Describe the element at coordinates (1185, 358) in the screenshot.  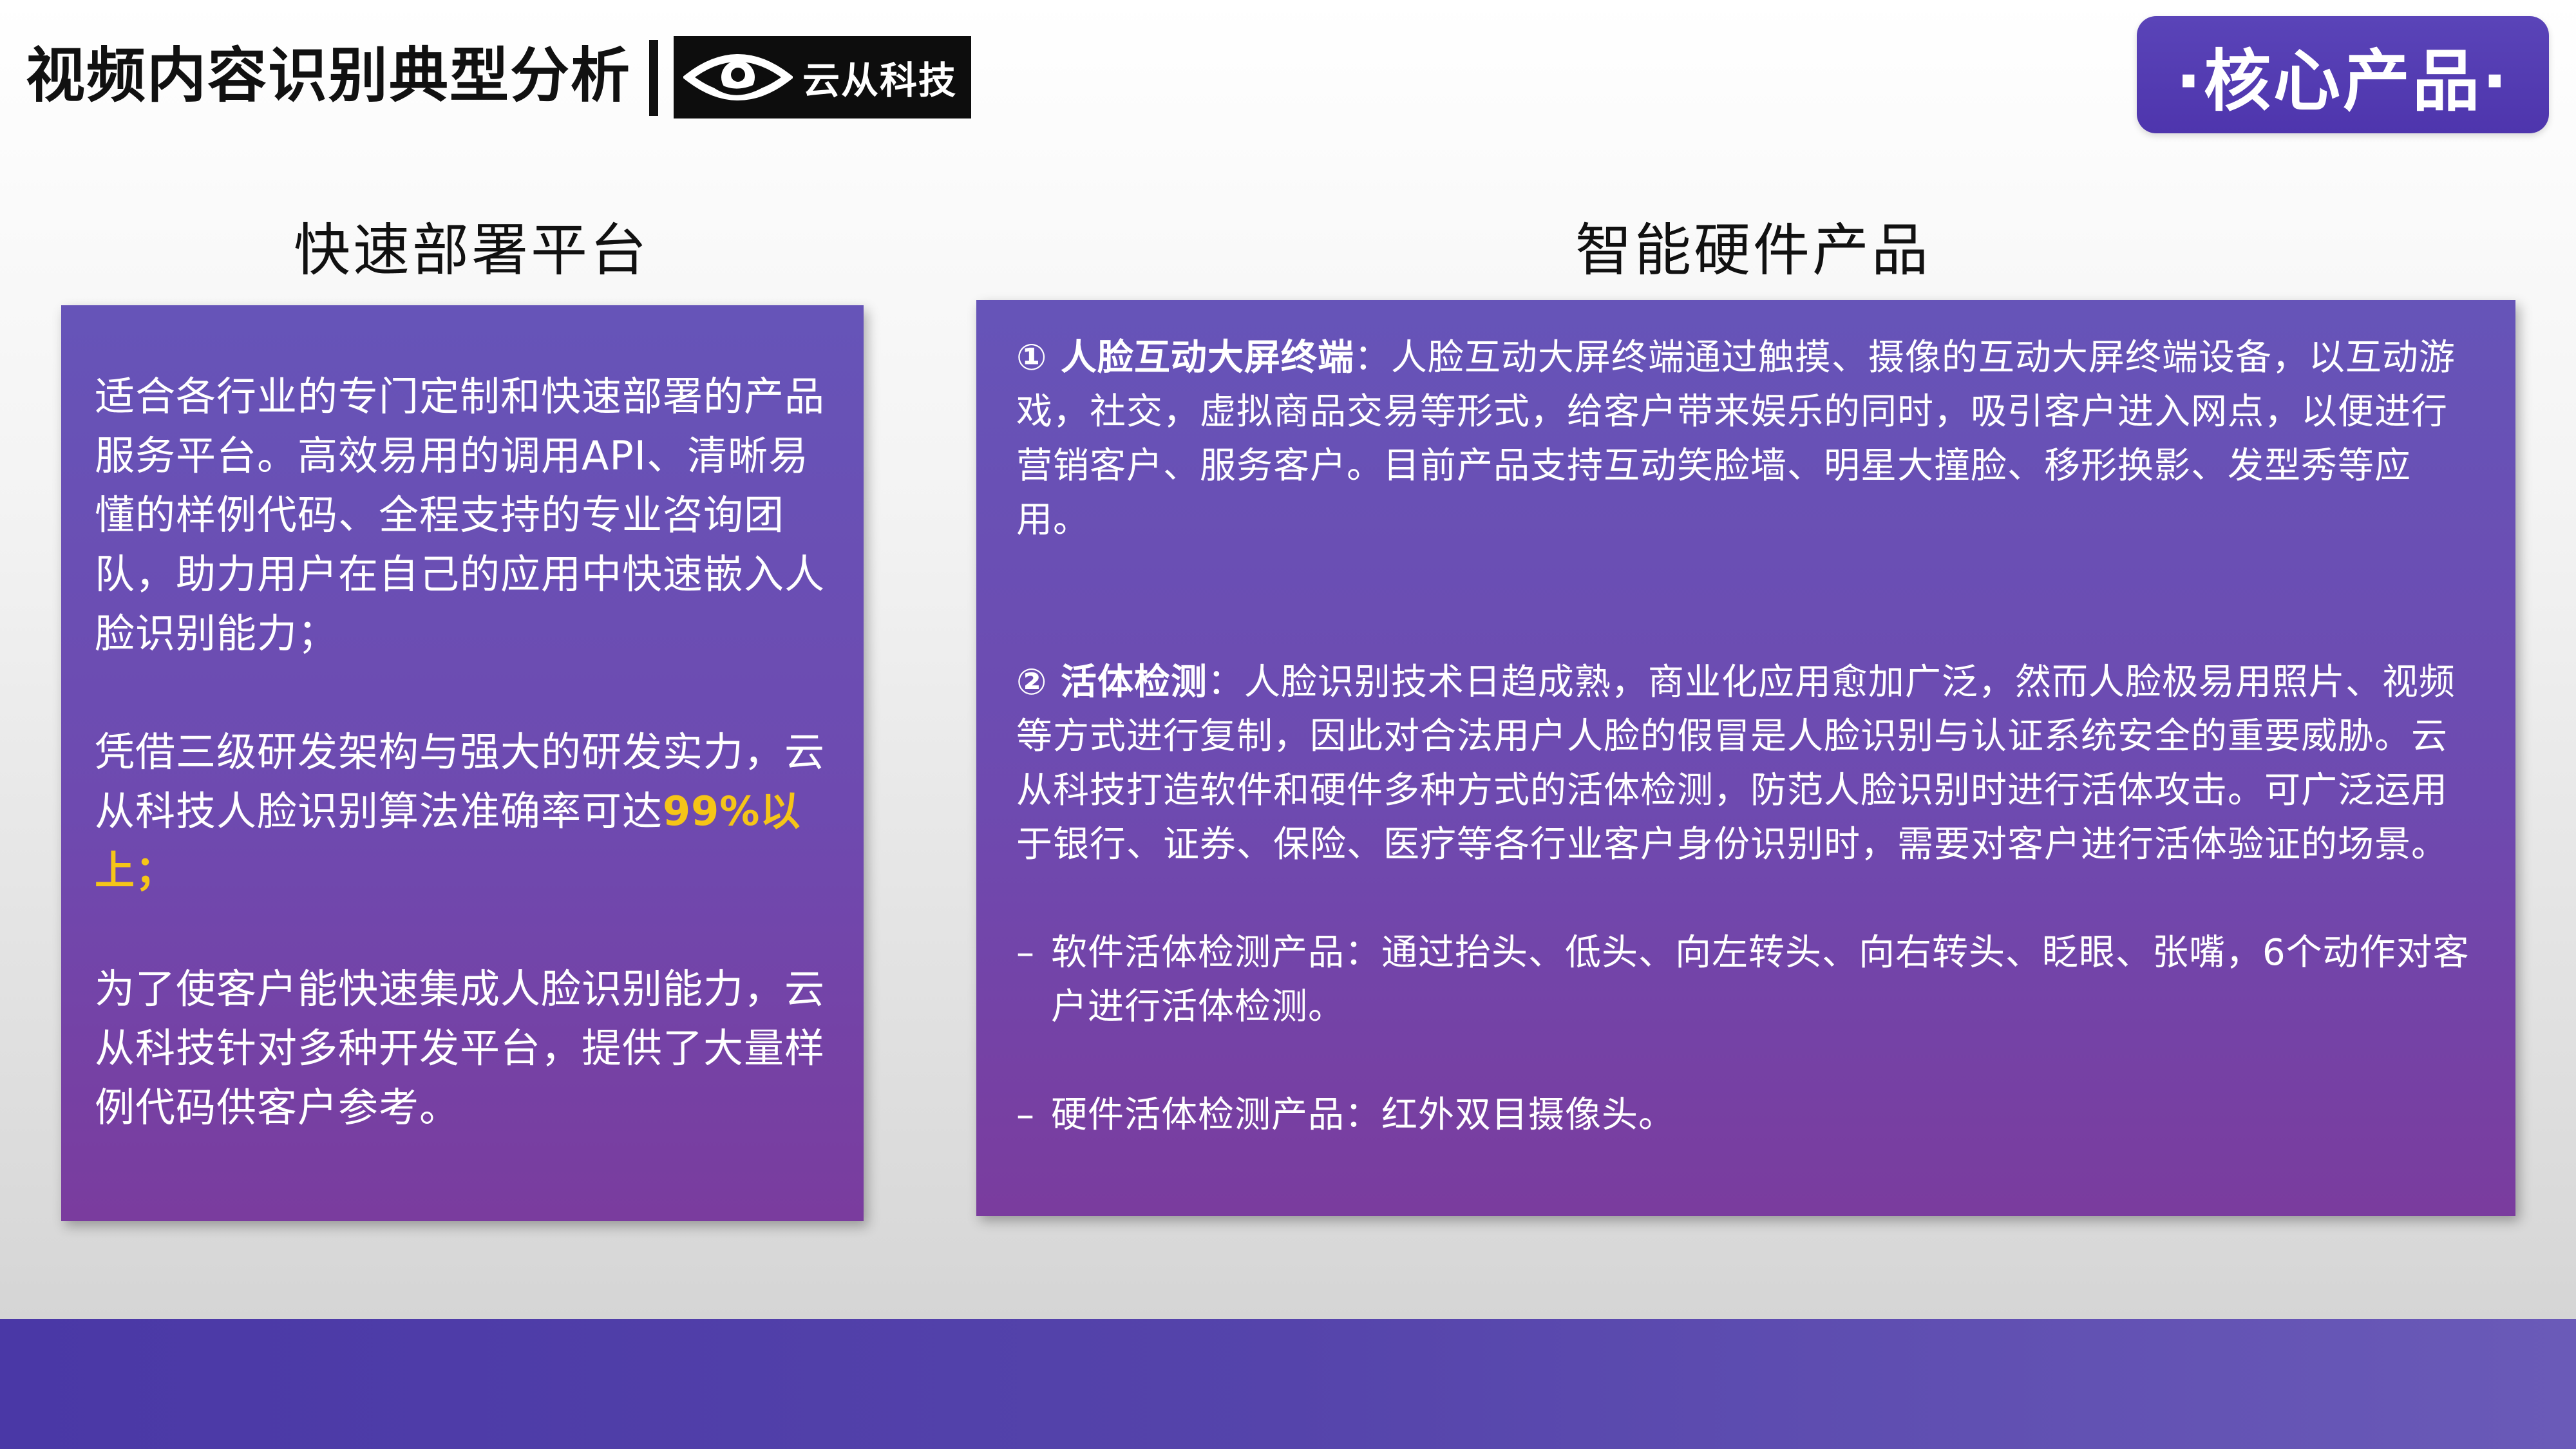
I see `interactive-screen-label: ① 人脸互动大屏终端` at that location.